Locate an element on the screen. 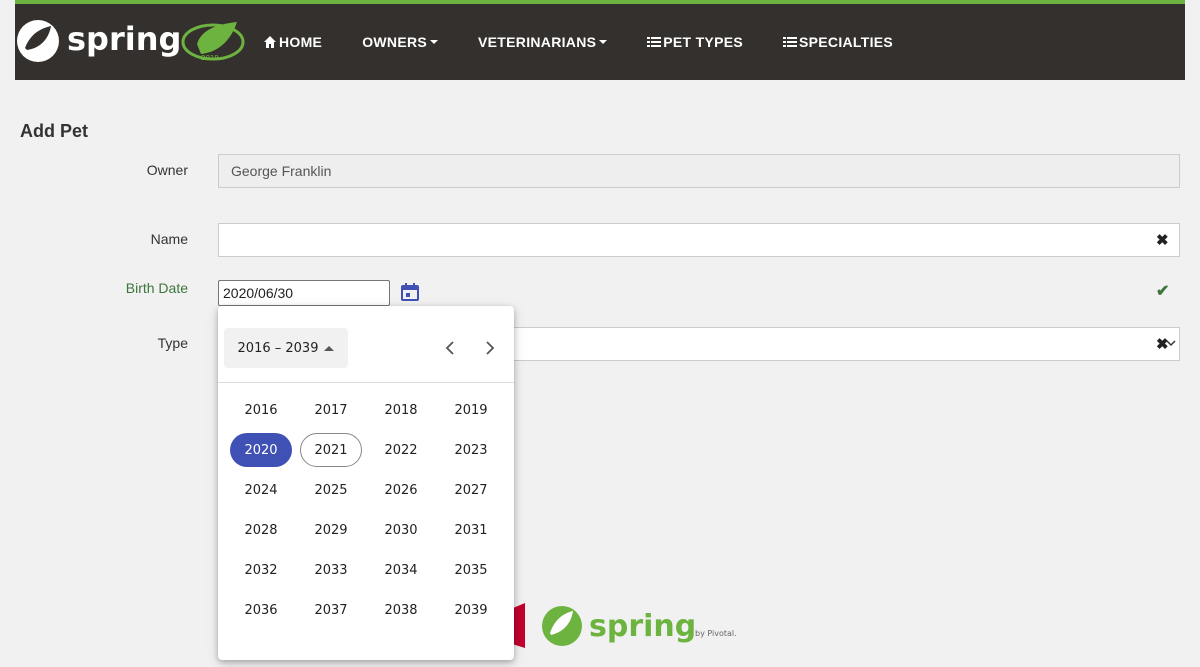 This screenshot has width=1200, height=667. calendar-icon is located at coordinates (410, 292).